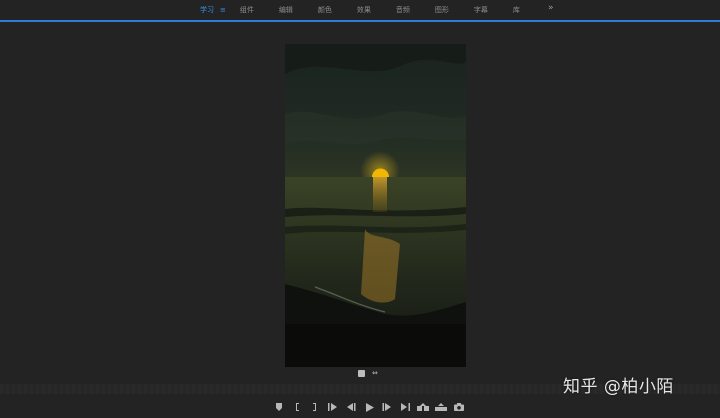 The image size is (720, 418). I want to click on tab-captions: 字幕, so click(481, 10).